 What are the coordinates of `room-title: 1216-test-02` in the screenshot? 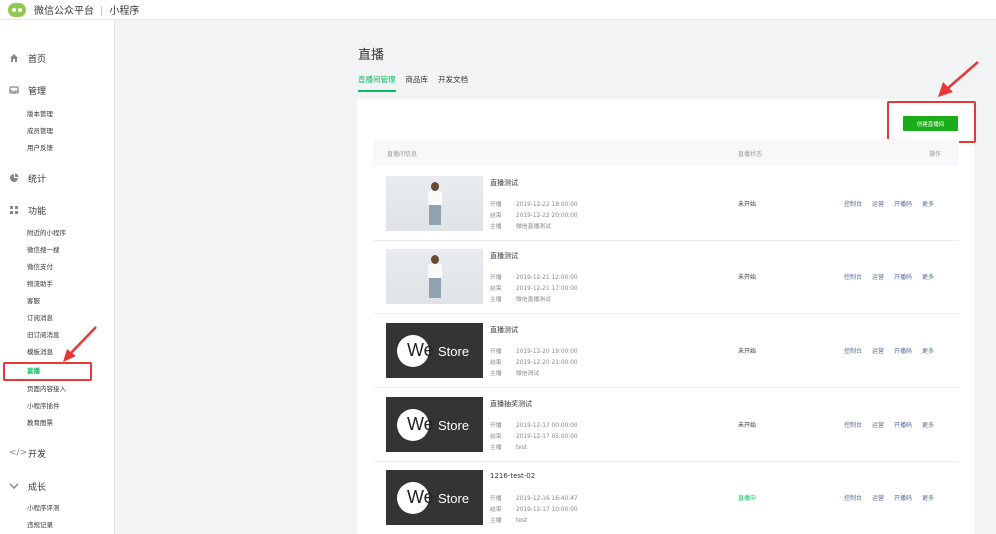 It's located at (513, 476).